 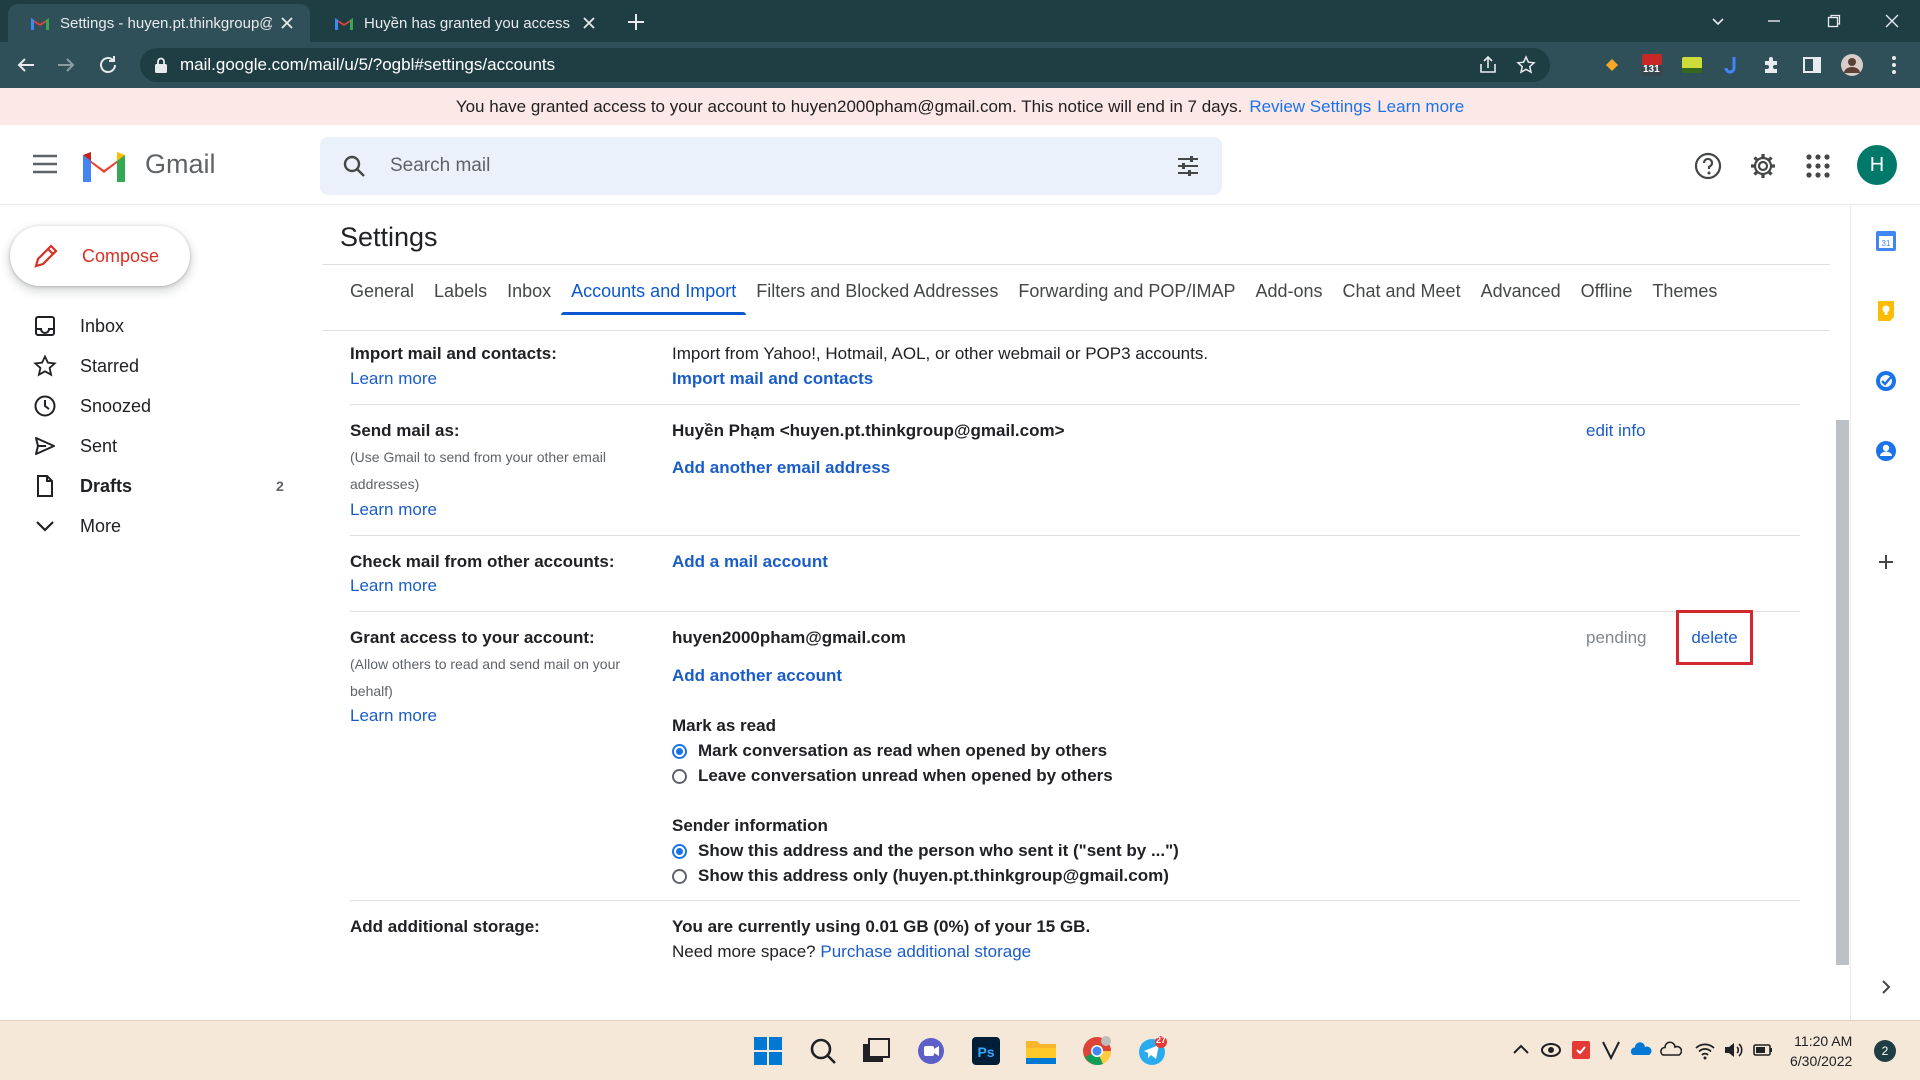 What do you see at coordinates (150, 446) in the screenshot?
I see `nav-item-sent: Sent` at bounding box center [150, 446].